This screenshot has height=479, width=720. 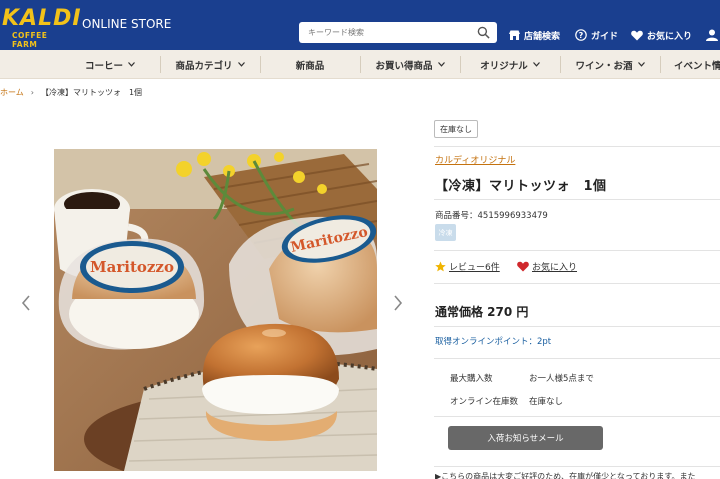 What do you see at coordinates (604, 66) in the screenshot?
I see `category-label: ワイン・お酒` at bounding box center [604, 66].